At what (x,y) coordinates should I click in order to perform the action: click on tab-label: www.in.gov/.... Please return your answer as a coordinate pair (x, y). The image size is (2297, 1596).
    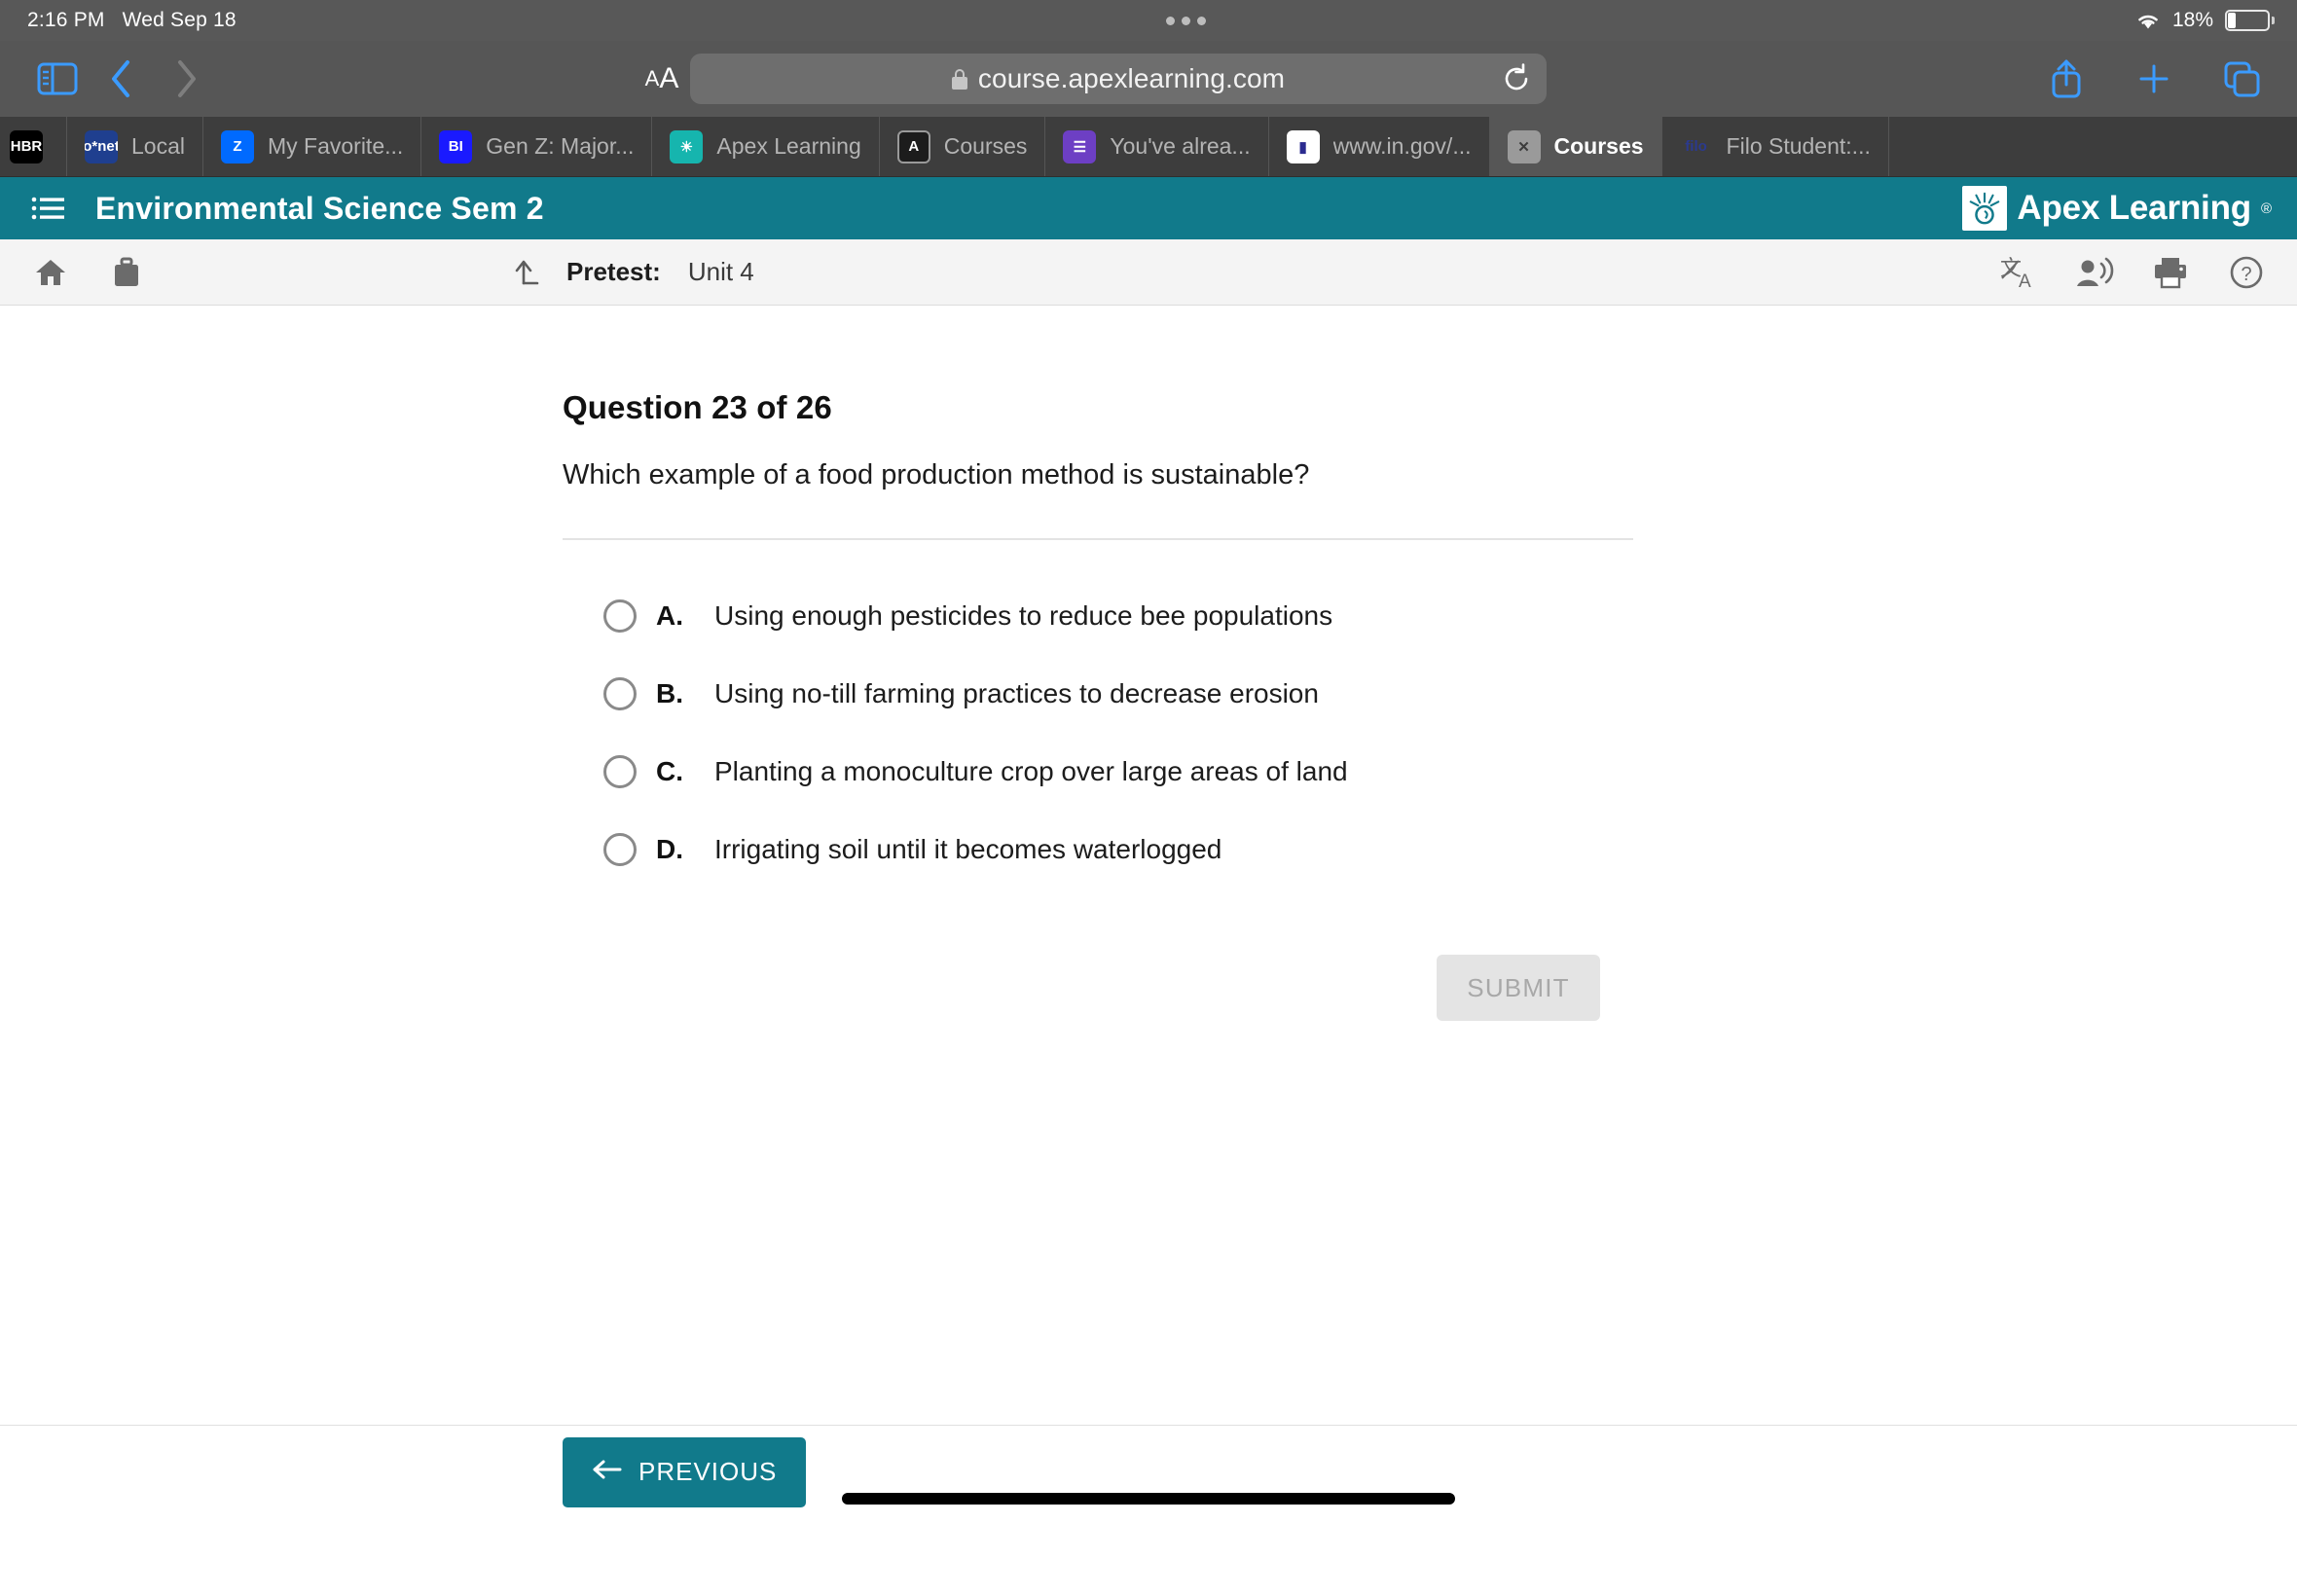
    Looking at the image, I should click on (1402, 146).